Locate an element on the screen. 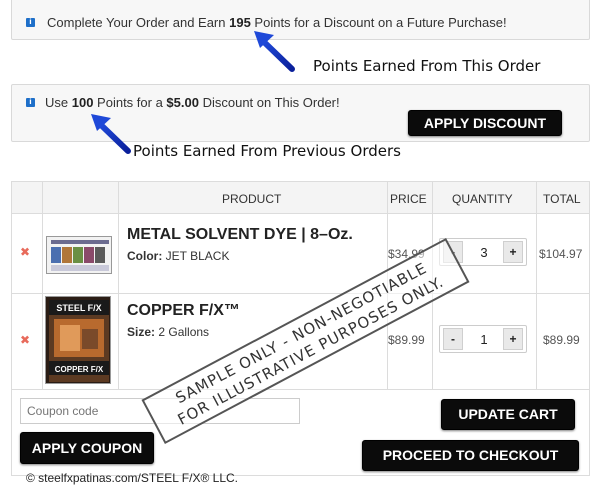 The height and width of the screenshot is (490, 600). product-thumbnail: STEEL F/X COPPER F/X is located at coordinates (78, 340).